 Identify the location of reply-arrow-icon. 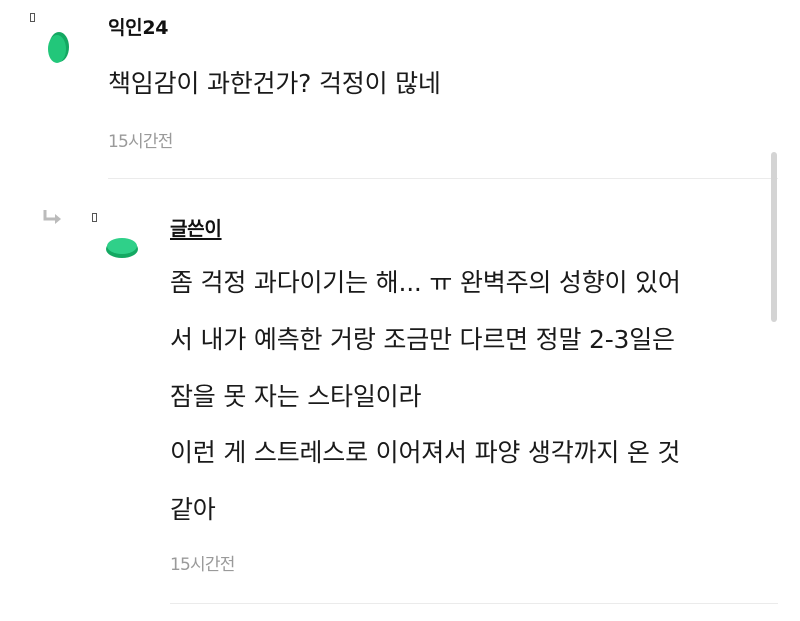
(52, 217).